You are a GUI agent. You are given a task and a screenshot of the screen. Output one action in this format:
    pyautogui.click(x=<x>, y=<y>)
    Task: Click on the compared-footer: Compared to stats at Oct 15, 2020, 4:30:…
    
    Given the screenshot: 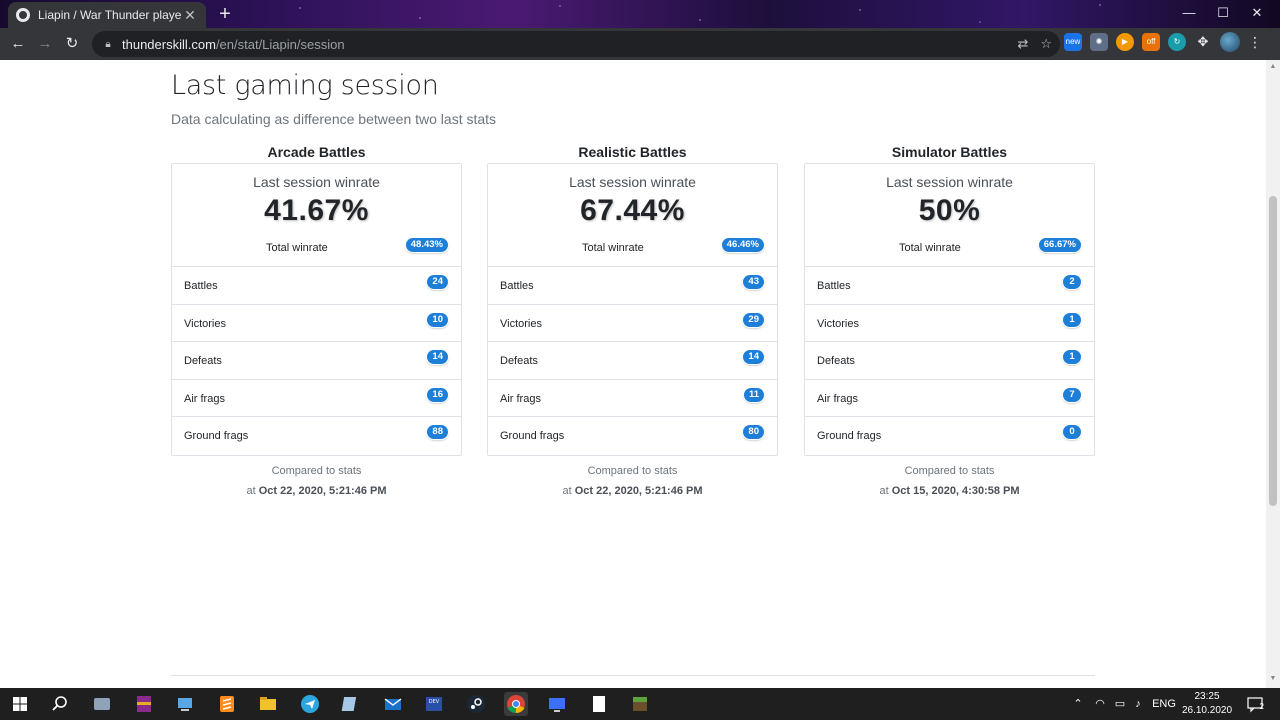 What is the action you would take?
    pyautogui.click(x=949, y=481)
    